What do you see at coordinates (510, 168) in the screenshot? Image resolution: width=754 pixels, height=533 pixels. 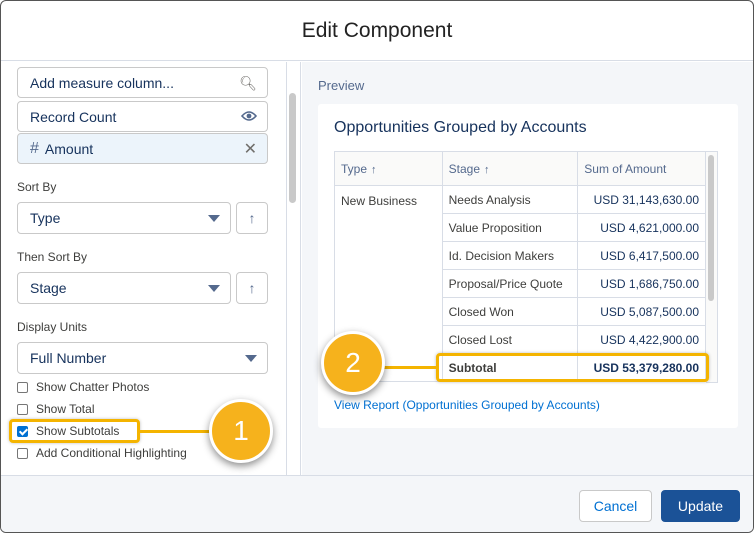 I see `column-header-stage: Stage ↑` at bounding box center [510, 168].